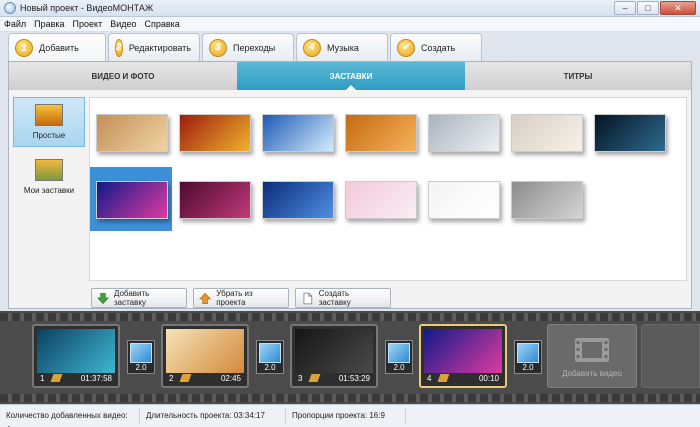  What do you see at coordinates (592, 349) in the screenshot?
I see `film-icon` at bounding box center [592, 349].